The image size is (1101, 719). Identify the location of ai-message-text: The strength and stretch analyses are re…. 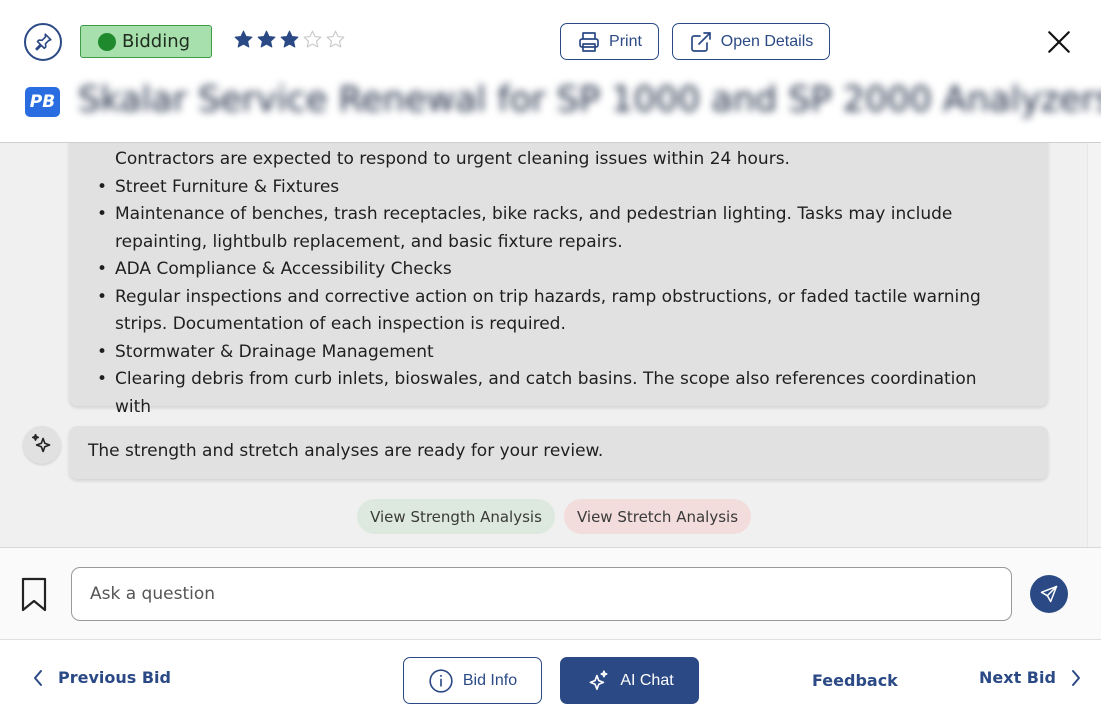
(346, 451).